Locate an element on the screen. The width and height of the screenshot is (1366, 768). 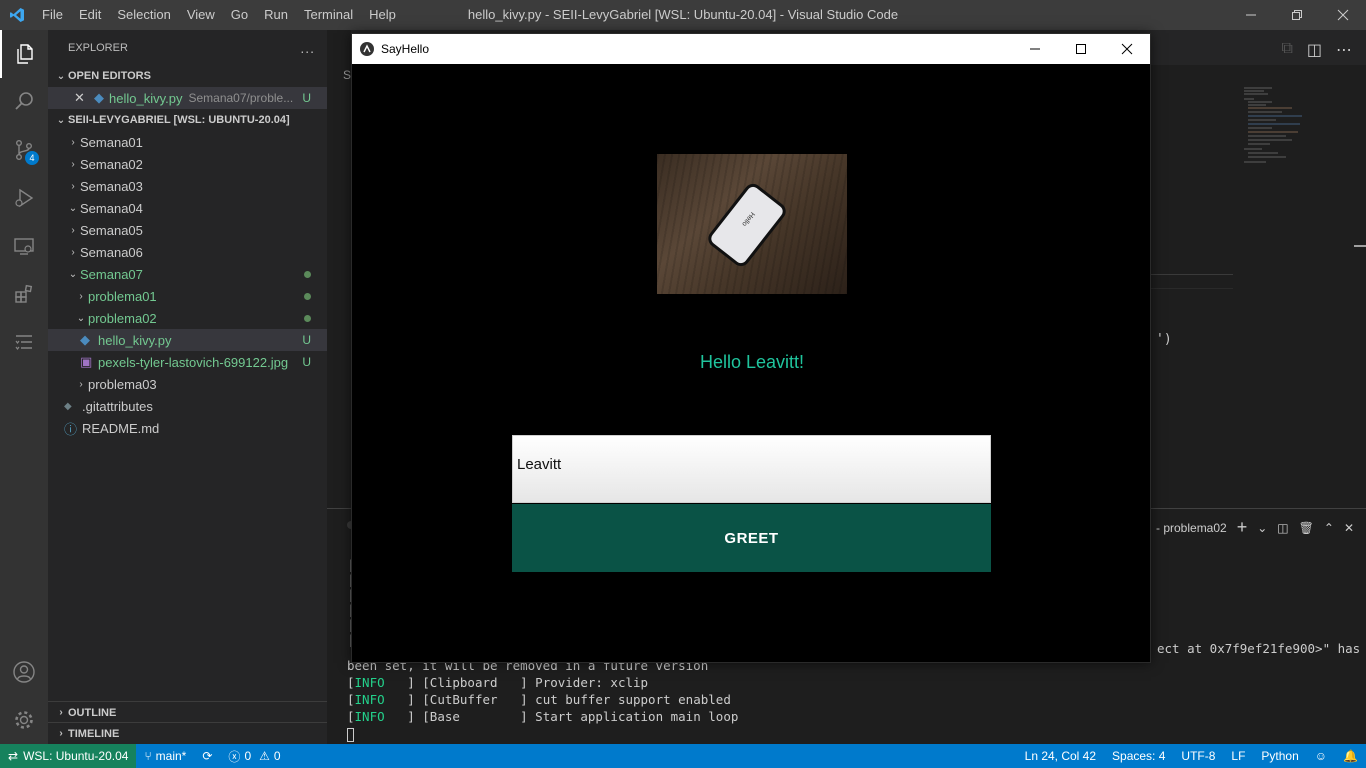
folder-label: problema01 is located at coordinates (122, 296).